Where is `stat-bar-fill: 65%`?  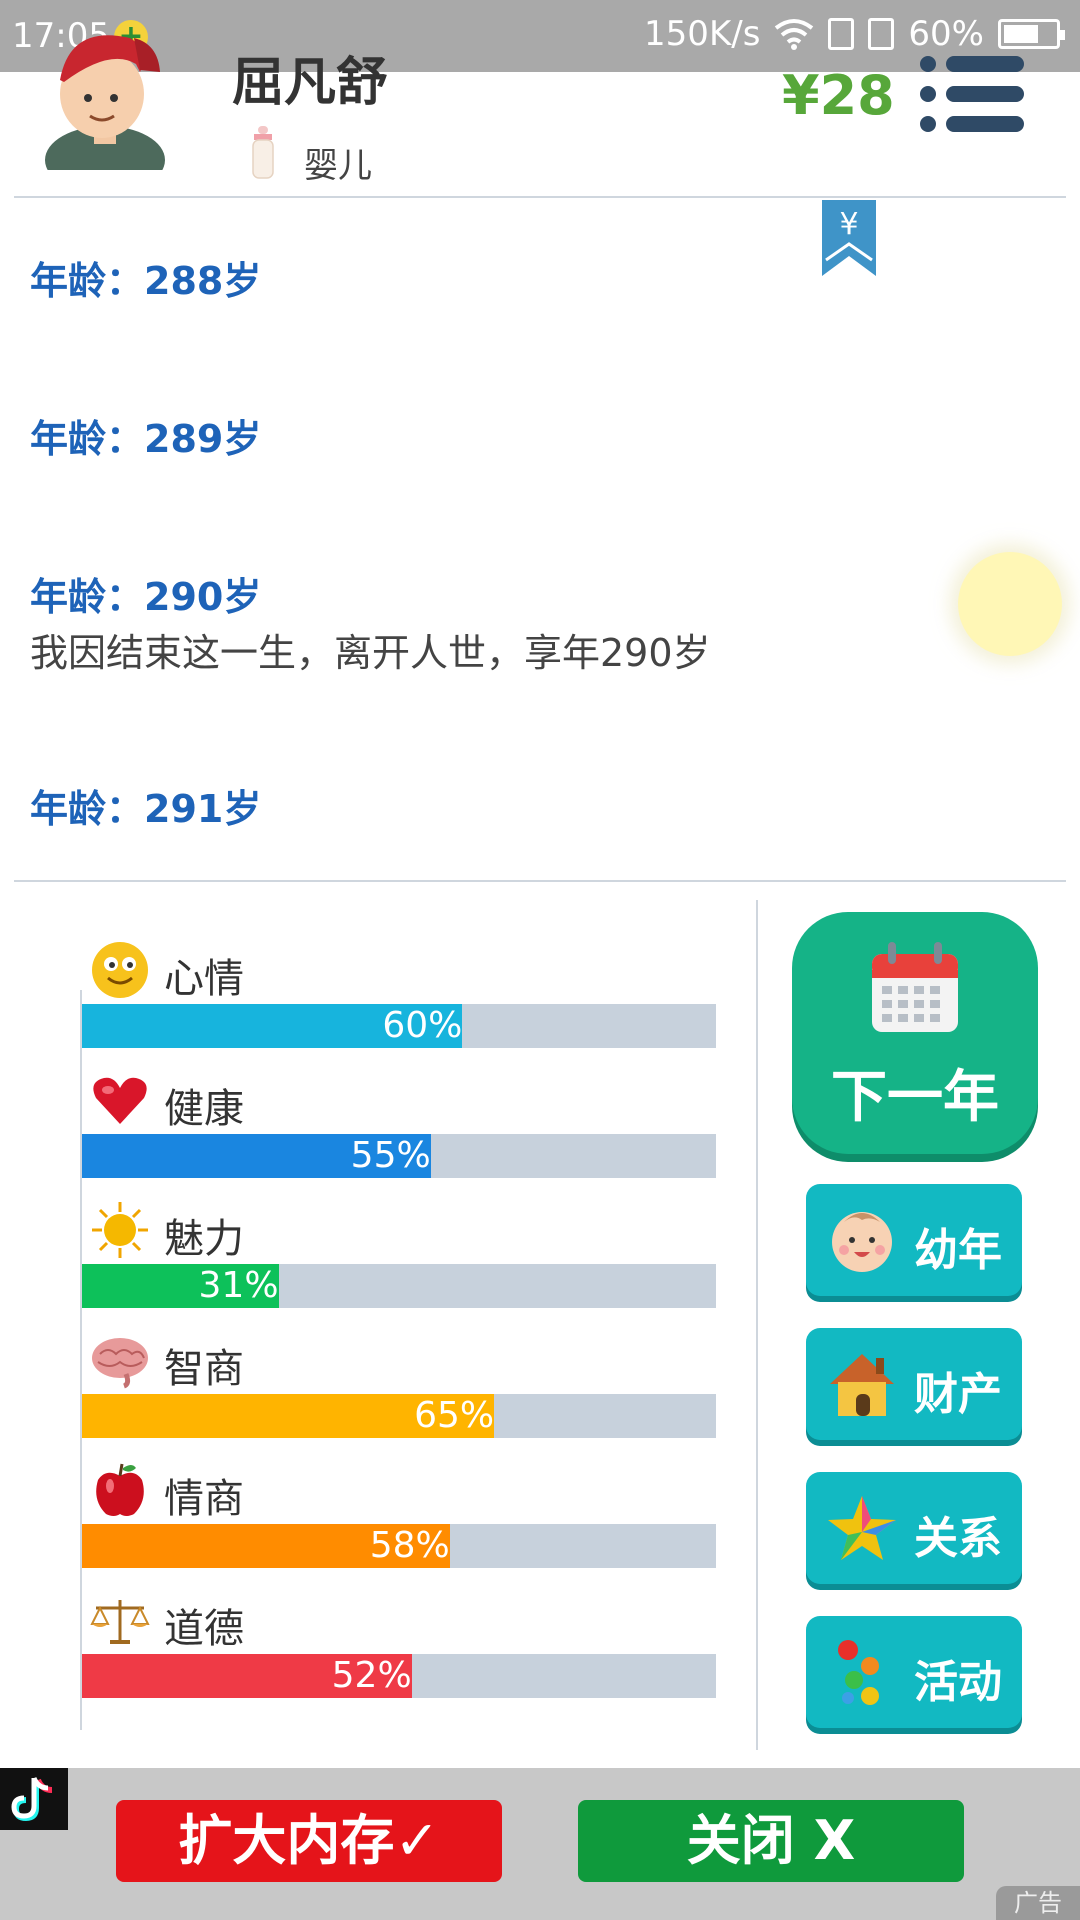 stat-bar-fill: 65% is located at coordinates (288, 1416).